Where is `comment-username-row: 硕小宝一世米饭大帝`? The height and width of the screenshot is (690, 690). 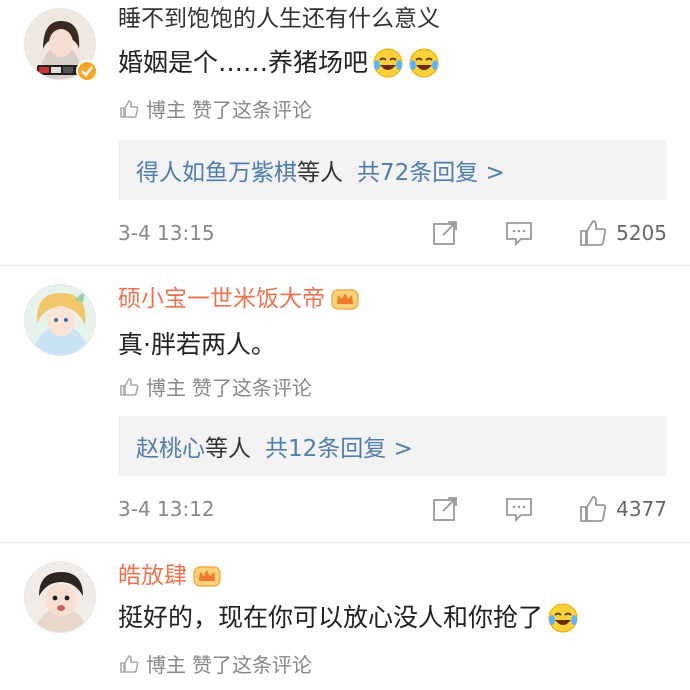 comment-username-row: 硕小宝一世米饭大帝 is located at coordinates (238, 299).